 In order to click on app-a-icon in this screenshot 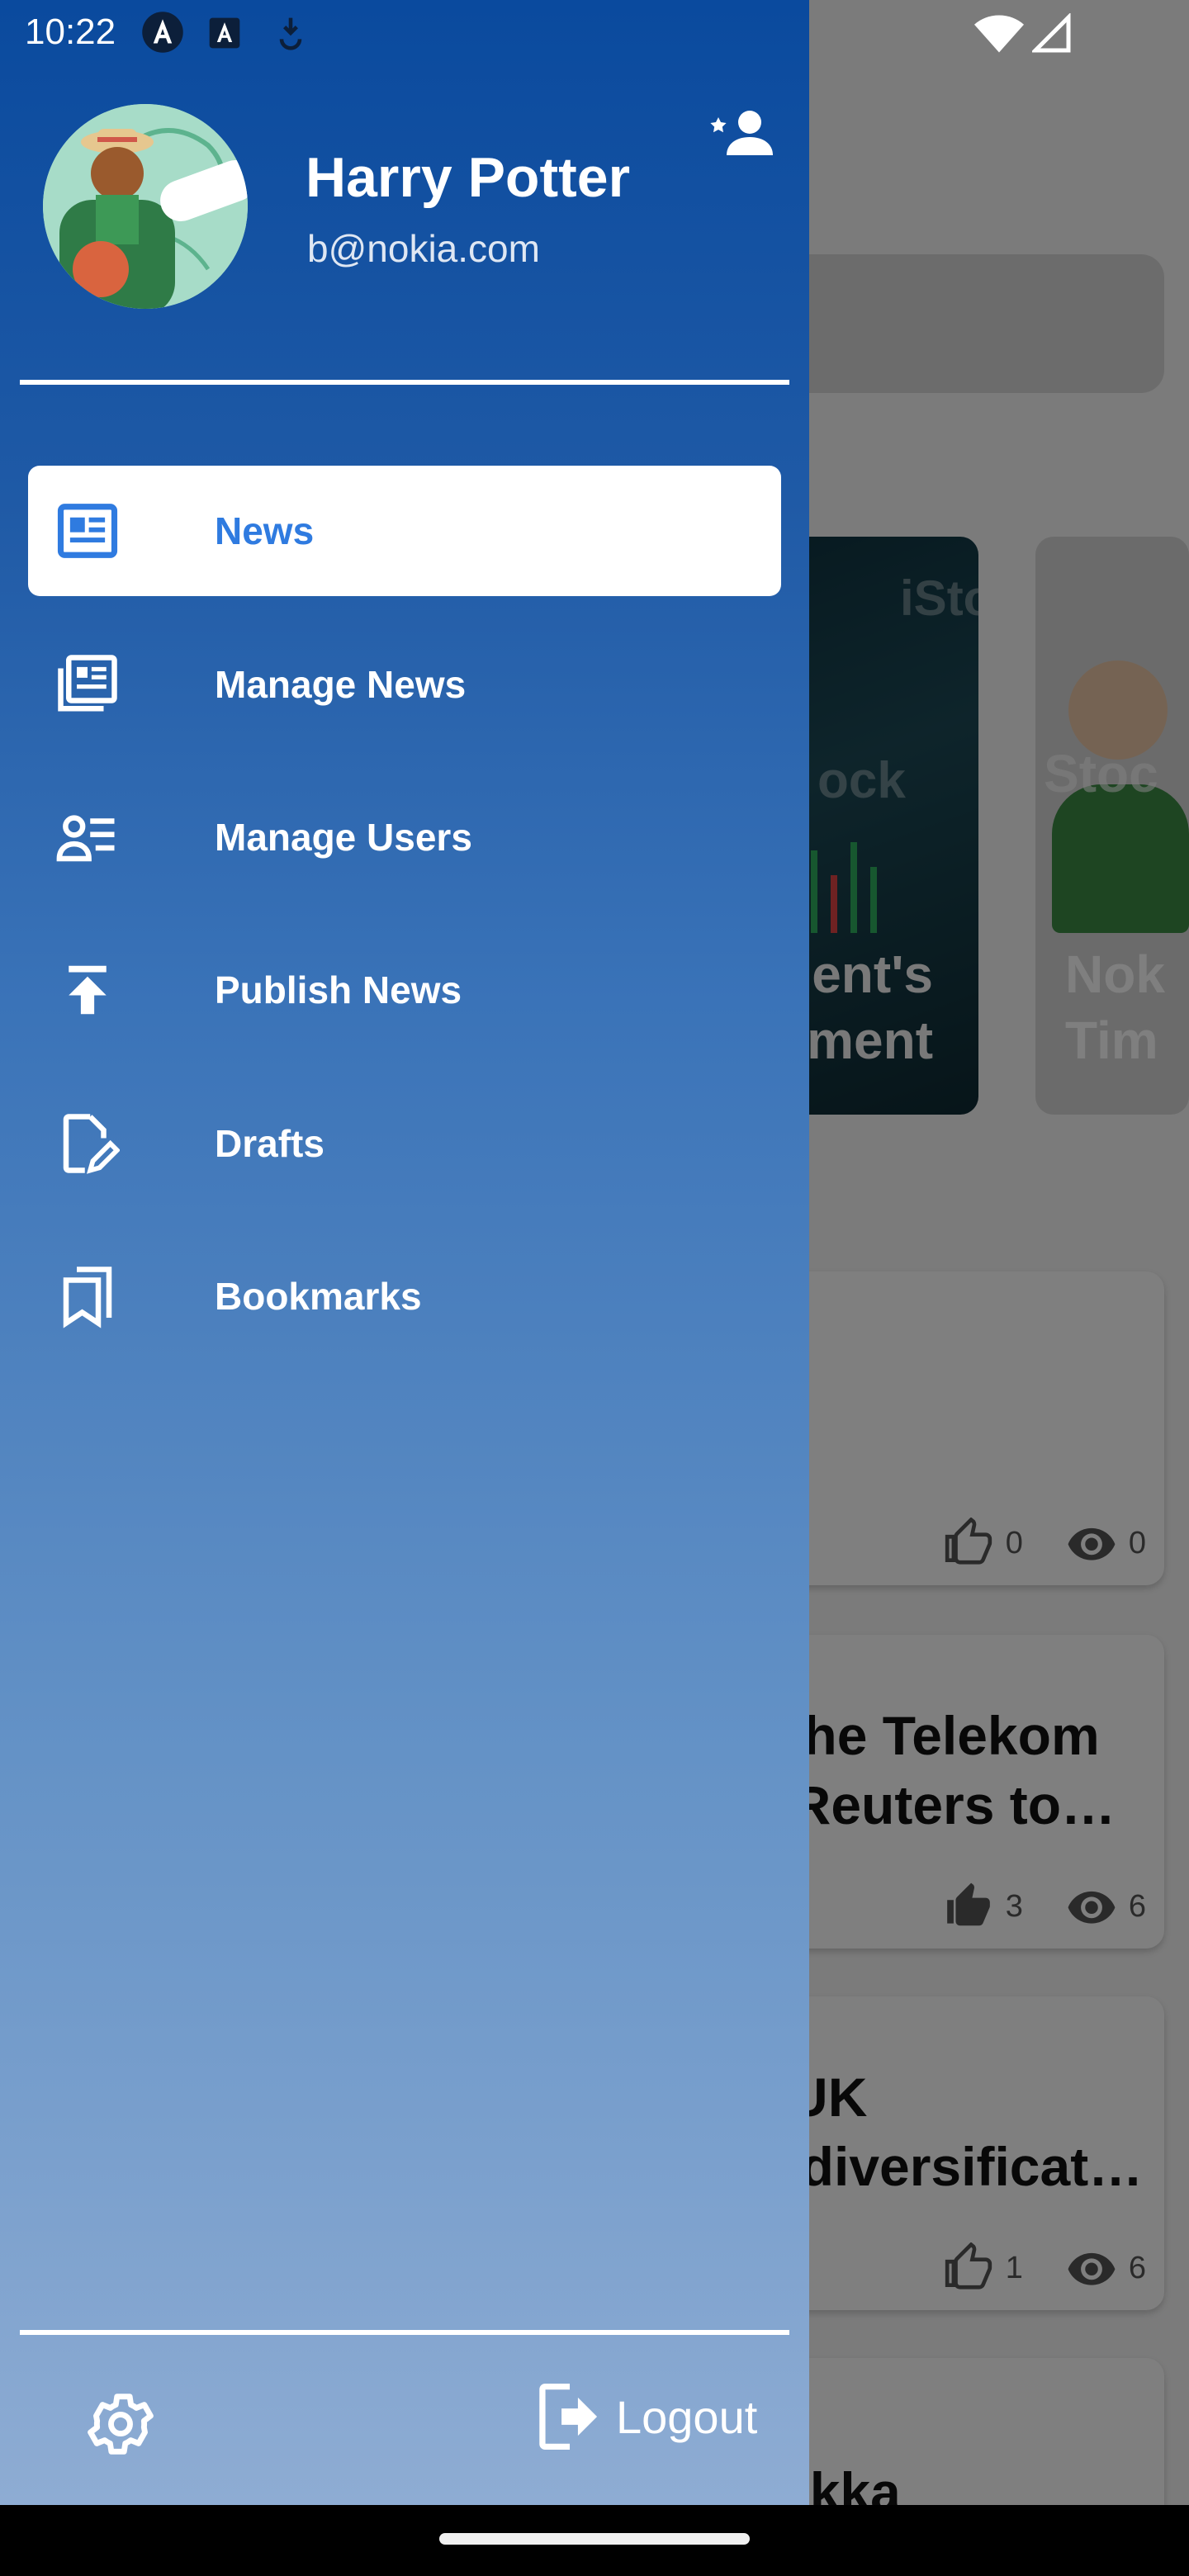, I will do `click(224, 33)`.